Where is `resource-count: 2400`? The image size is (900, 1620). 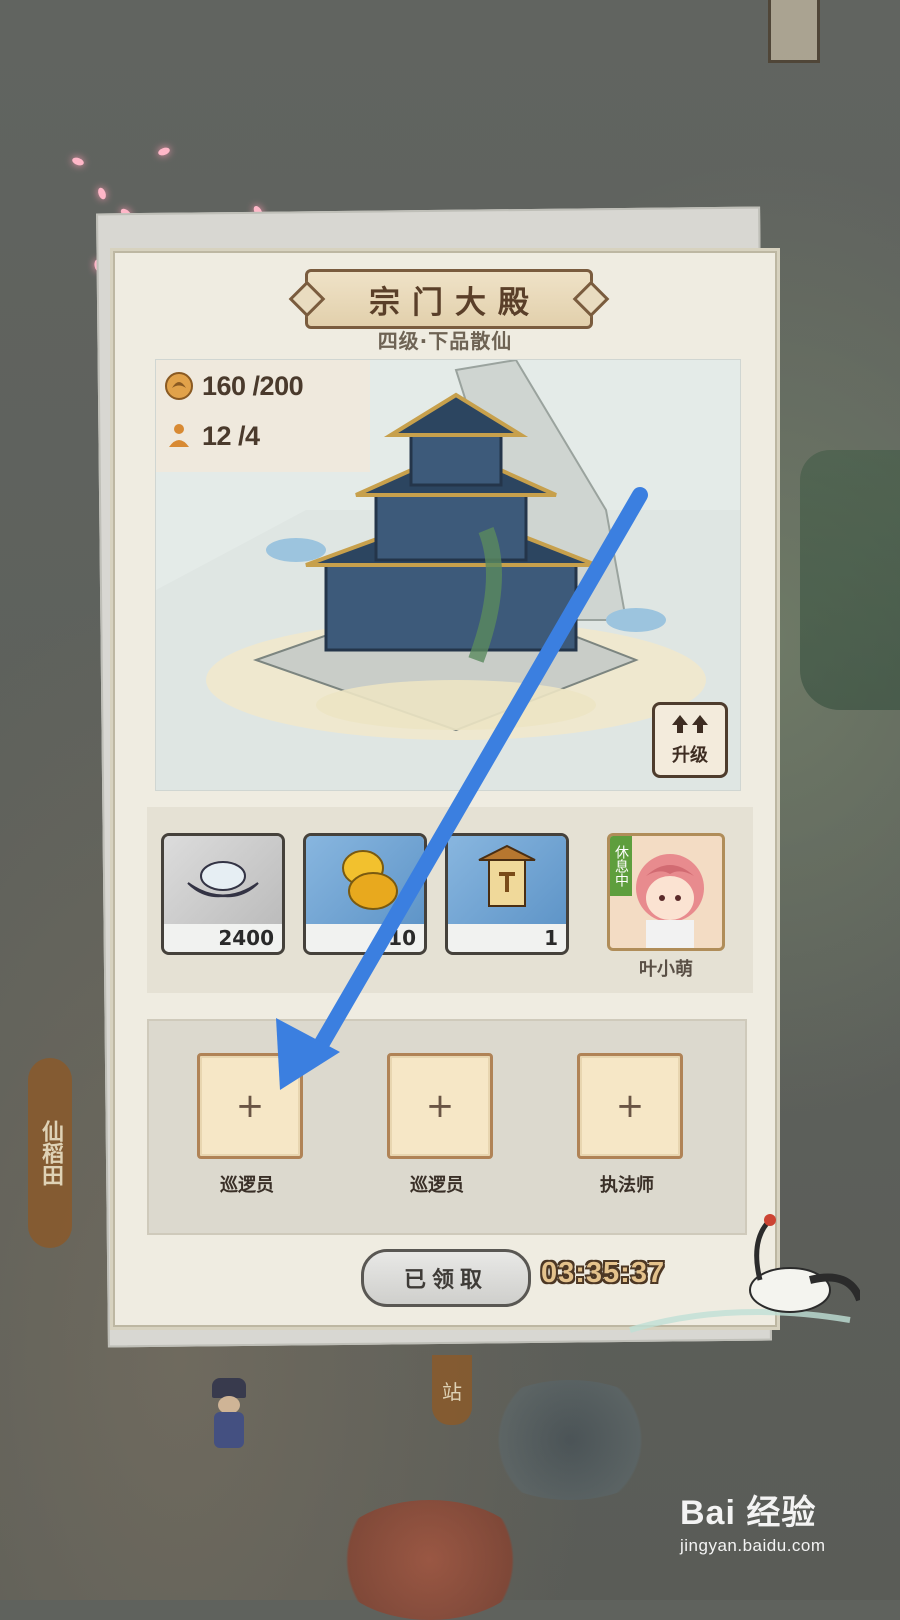 resource-count: 2400 is located at coordinates (223, 938).